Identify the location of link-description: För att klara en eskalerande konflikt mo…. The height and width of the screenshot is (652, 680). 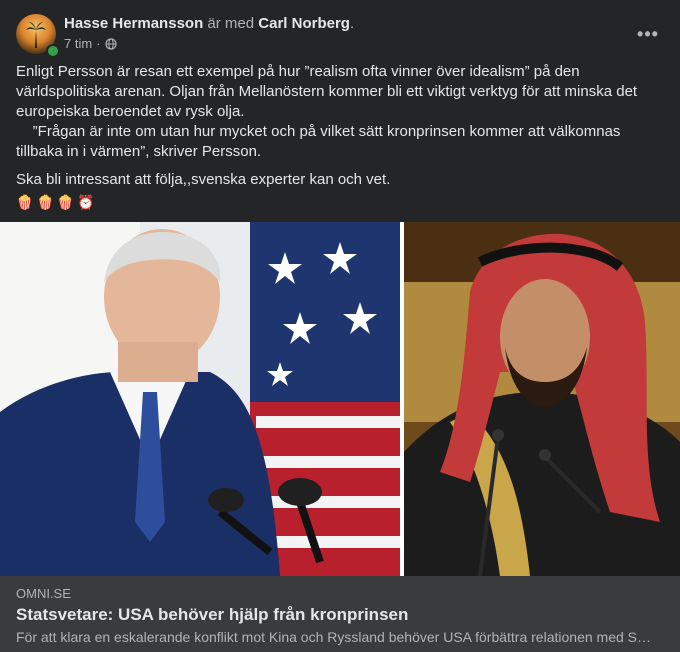
(336, 637).